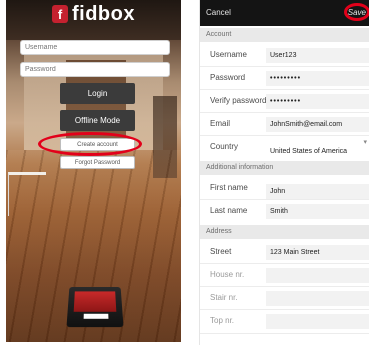  I want to click on section-additional: Additional information, so click(284, 168).